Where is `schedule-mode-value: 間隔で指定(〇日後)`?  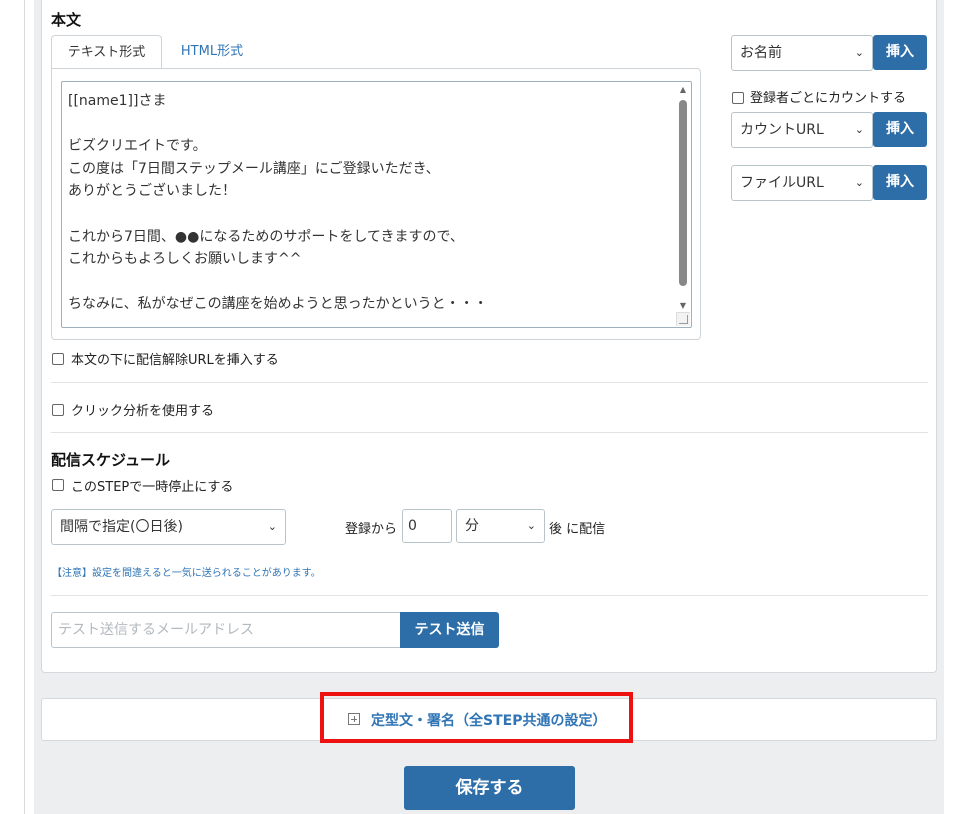 schedule-mode-value: 間隔で指定(〇日後) is located at coordinates (121, 527).